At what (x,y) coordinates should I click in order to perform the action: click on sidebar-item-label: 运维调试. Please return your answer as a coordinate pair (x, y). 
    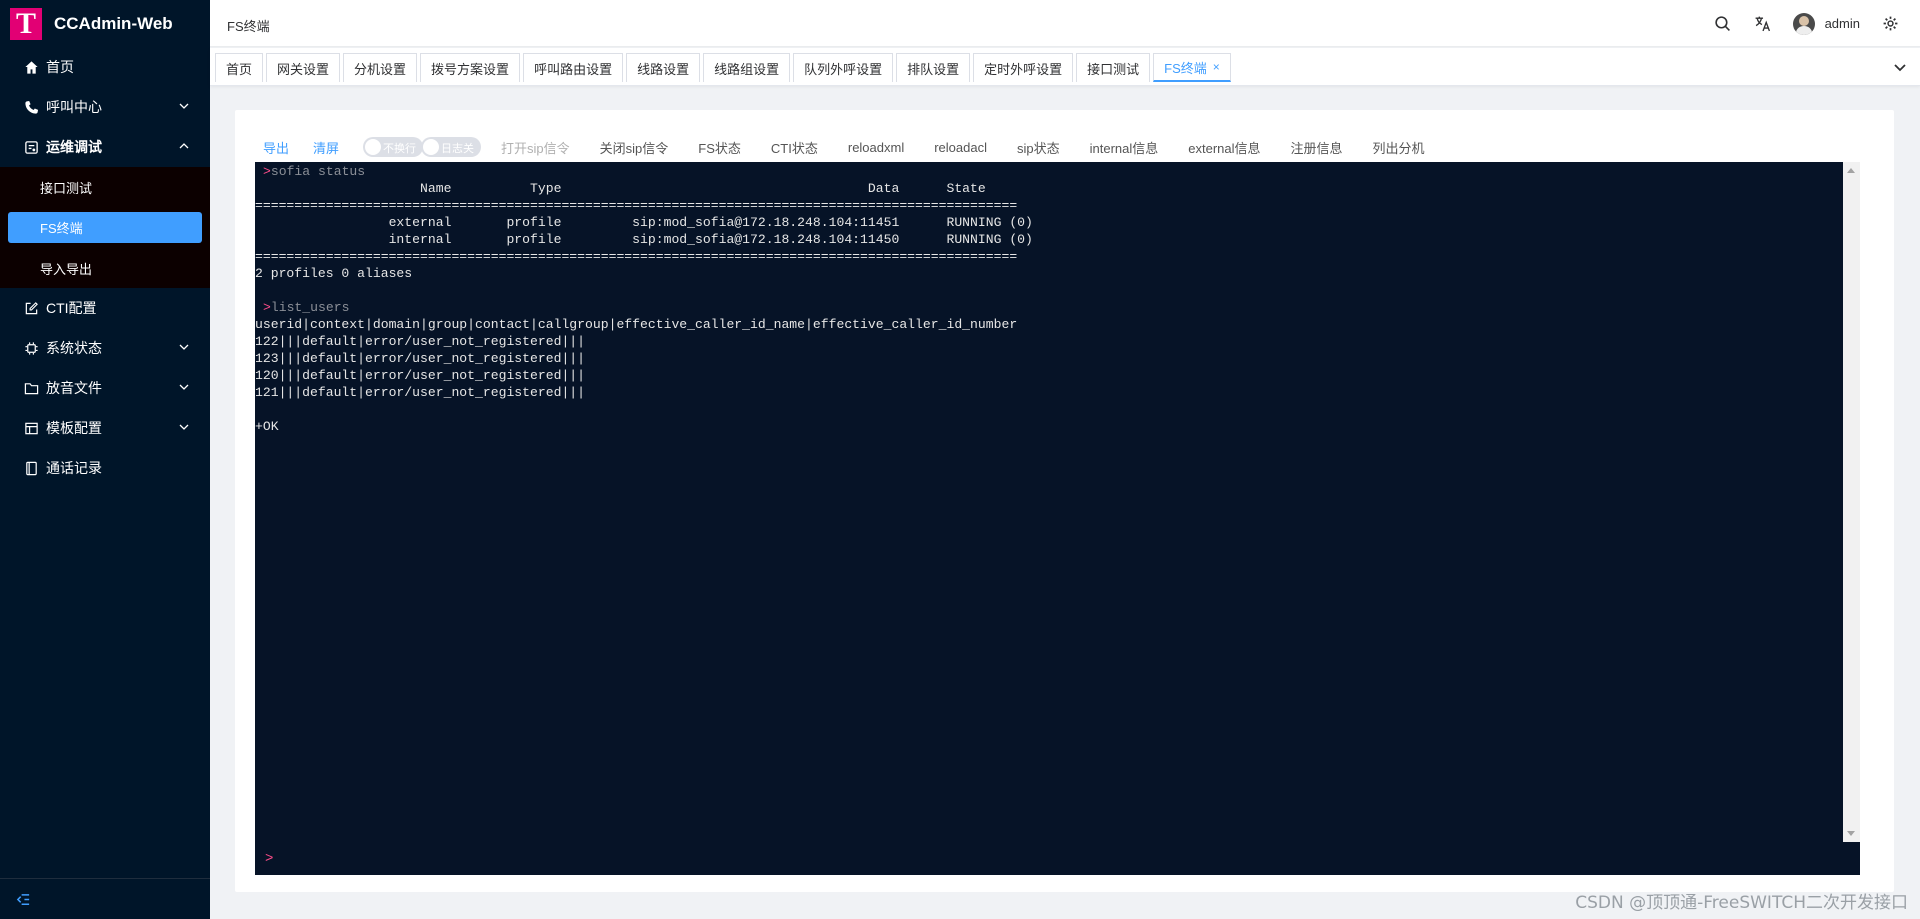
    Looking at the image, I should click on (74, 147).